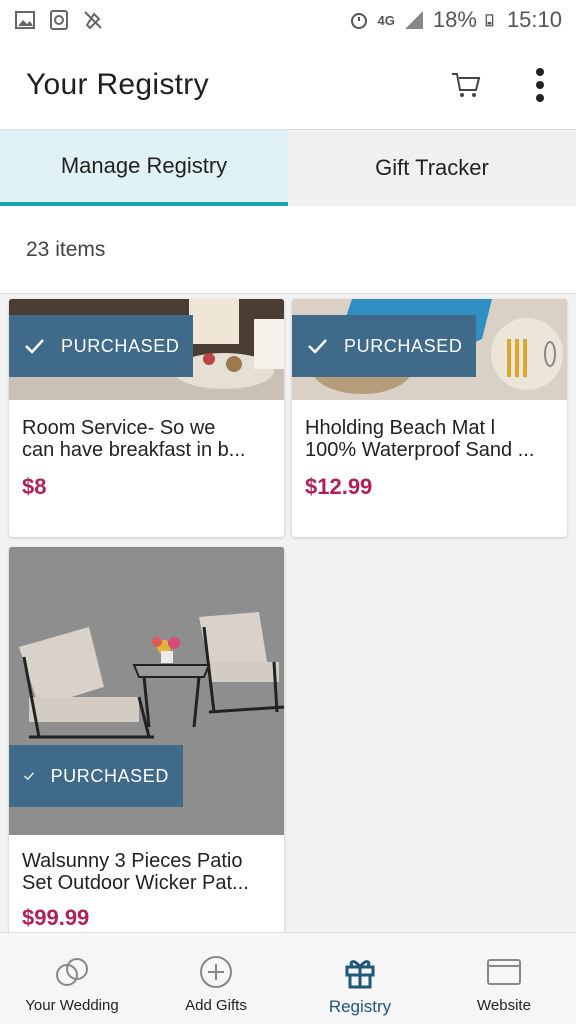 This screenshot has width=576, height=1024. I want to click on clock: 15:10, so click(534, 19).